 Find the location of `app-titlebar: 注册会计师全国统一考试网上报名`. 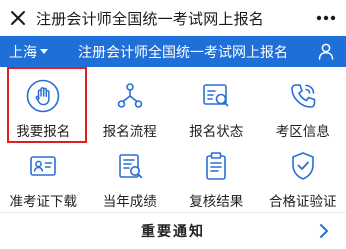

app-titlebar: 注册会计师全国统一考试网上报名 is located at coordinates (173, 18).